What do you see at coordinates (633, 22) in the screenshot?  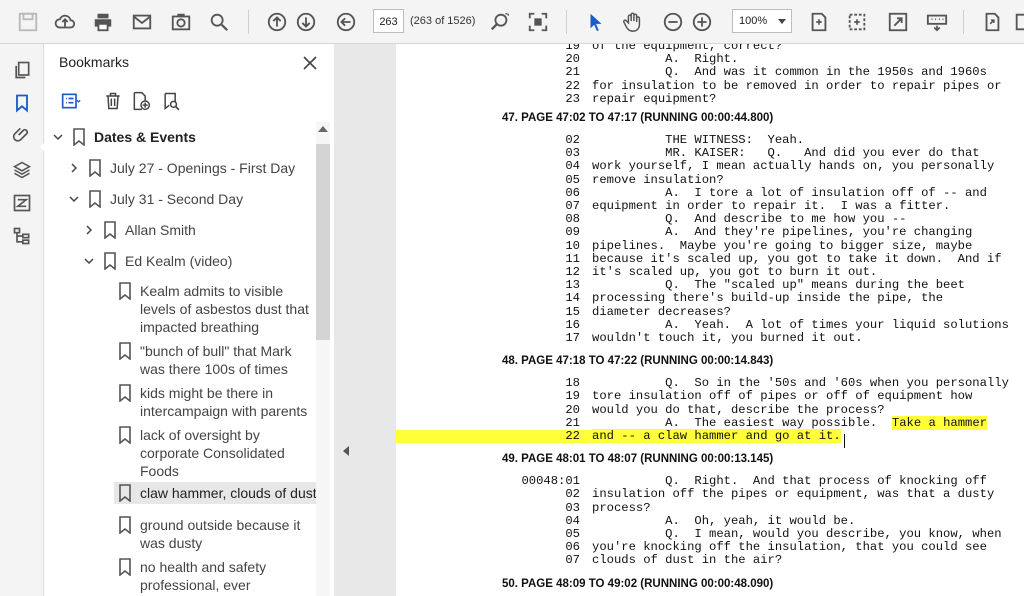 I see `hand-tool-icon` at bounding box center [633, 22].